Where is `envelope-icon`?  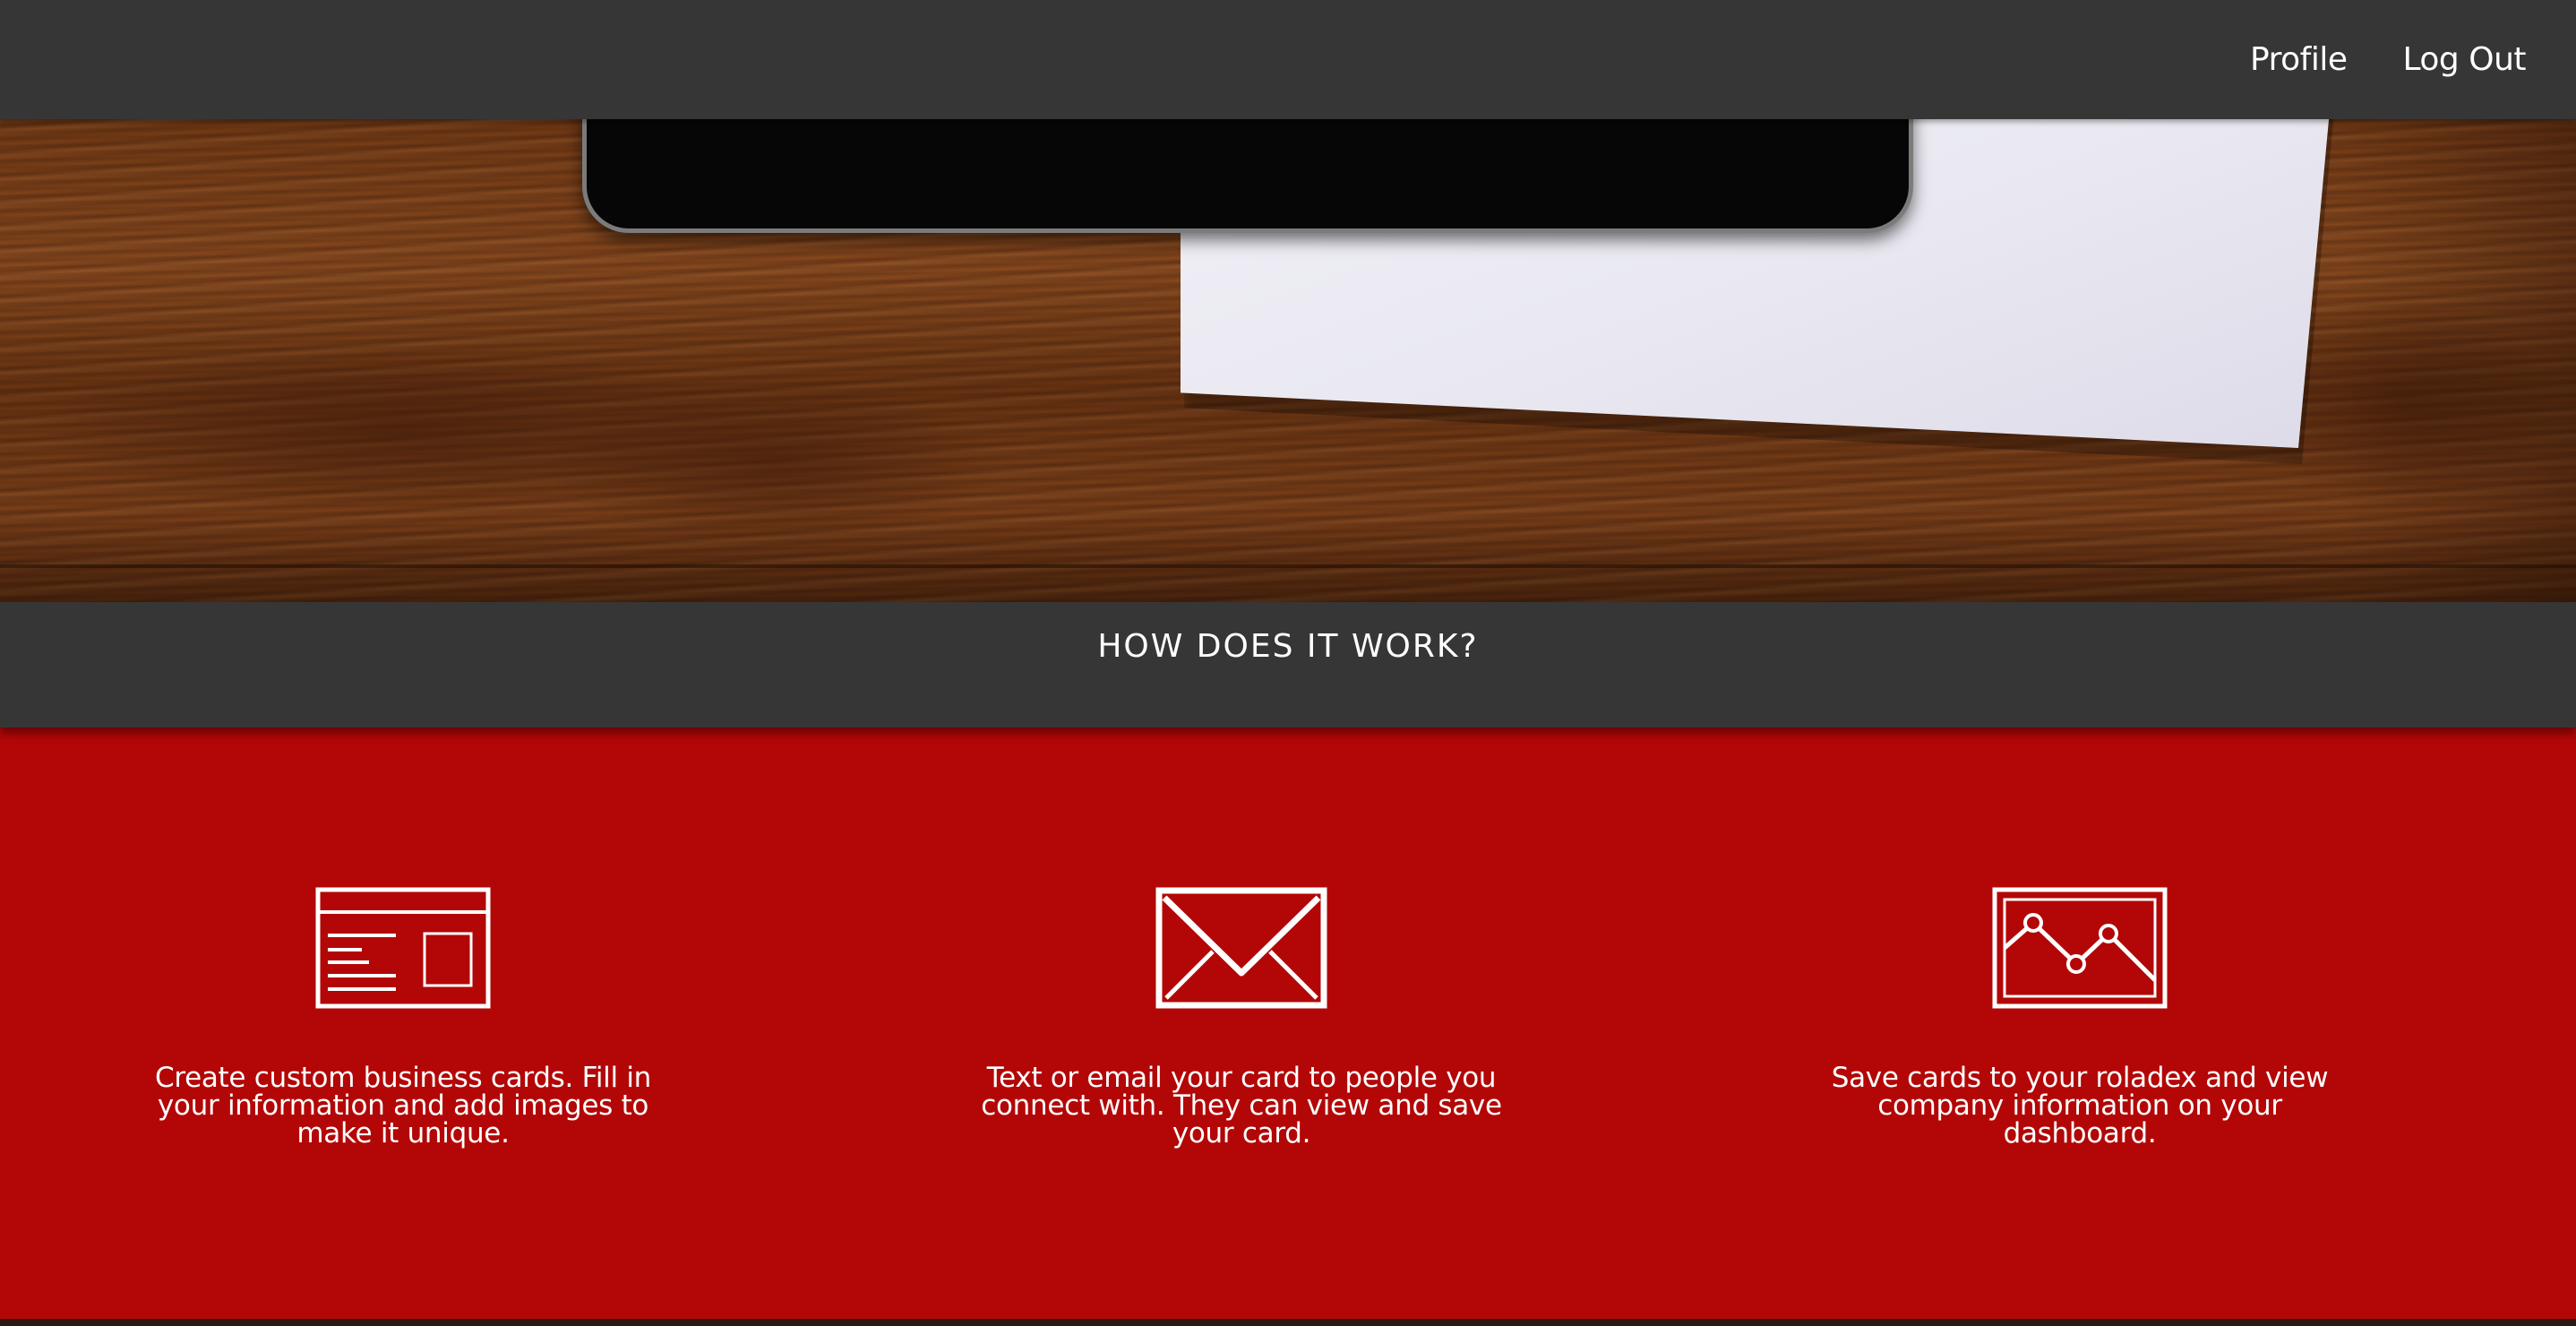 envelope-icon is located at coordinates (1241, 948).